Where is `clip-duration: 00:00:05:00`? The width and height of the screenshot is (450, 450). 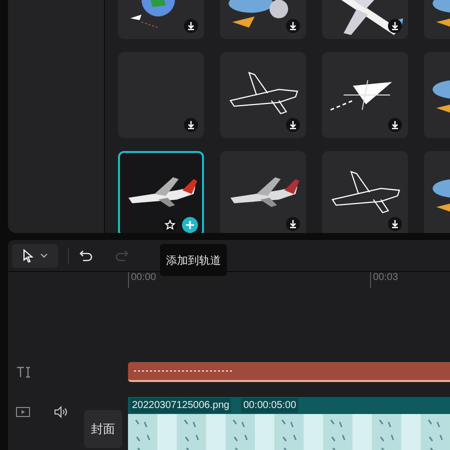 clip-duration: 00:00:05:00 is located at coordinates (269, 405).